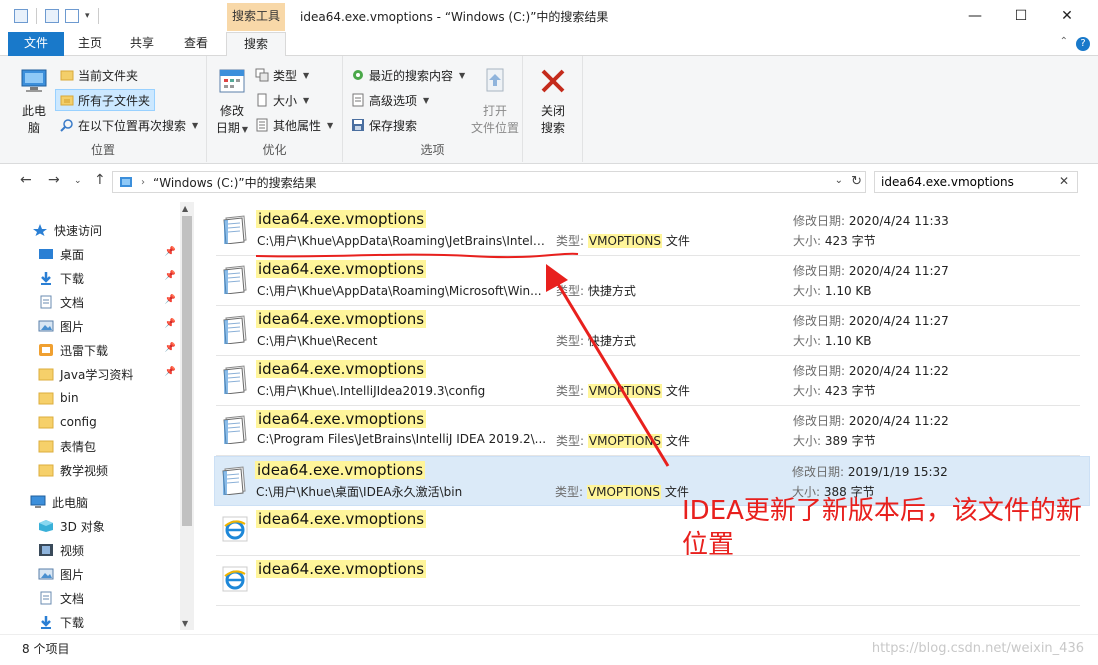 Image resolution: width=1098 pixels, height=665 pixels. What do you see at coordinates (856, 181) in the screenshot?
I see `refresh-icon: ↻` at bounding box center [856, 181].